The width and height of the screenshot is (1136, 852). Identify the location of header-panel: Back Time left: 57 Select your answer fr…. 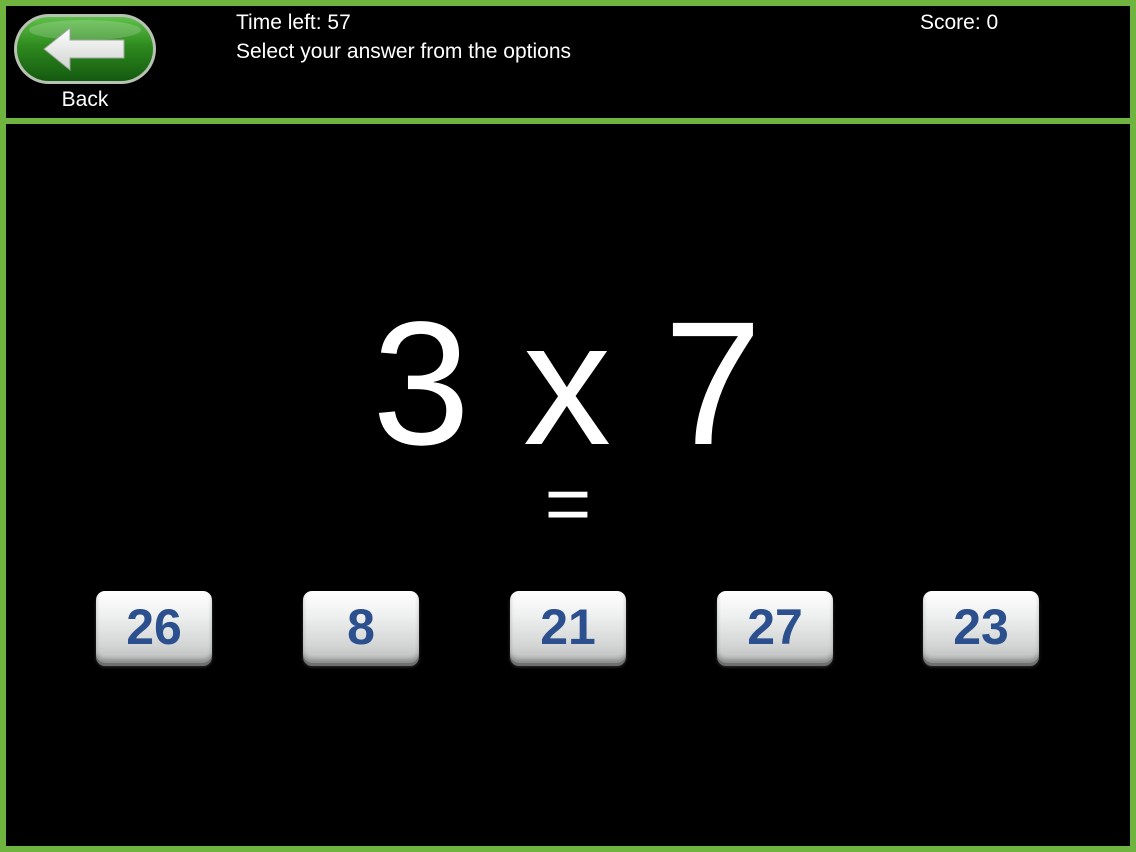
(568, 62).